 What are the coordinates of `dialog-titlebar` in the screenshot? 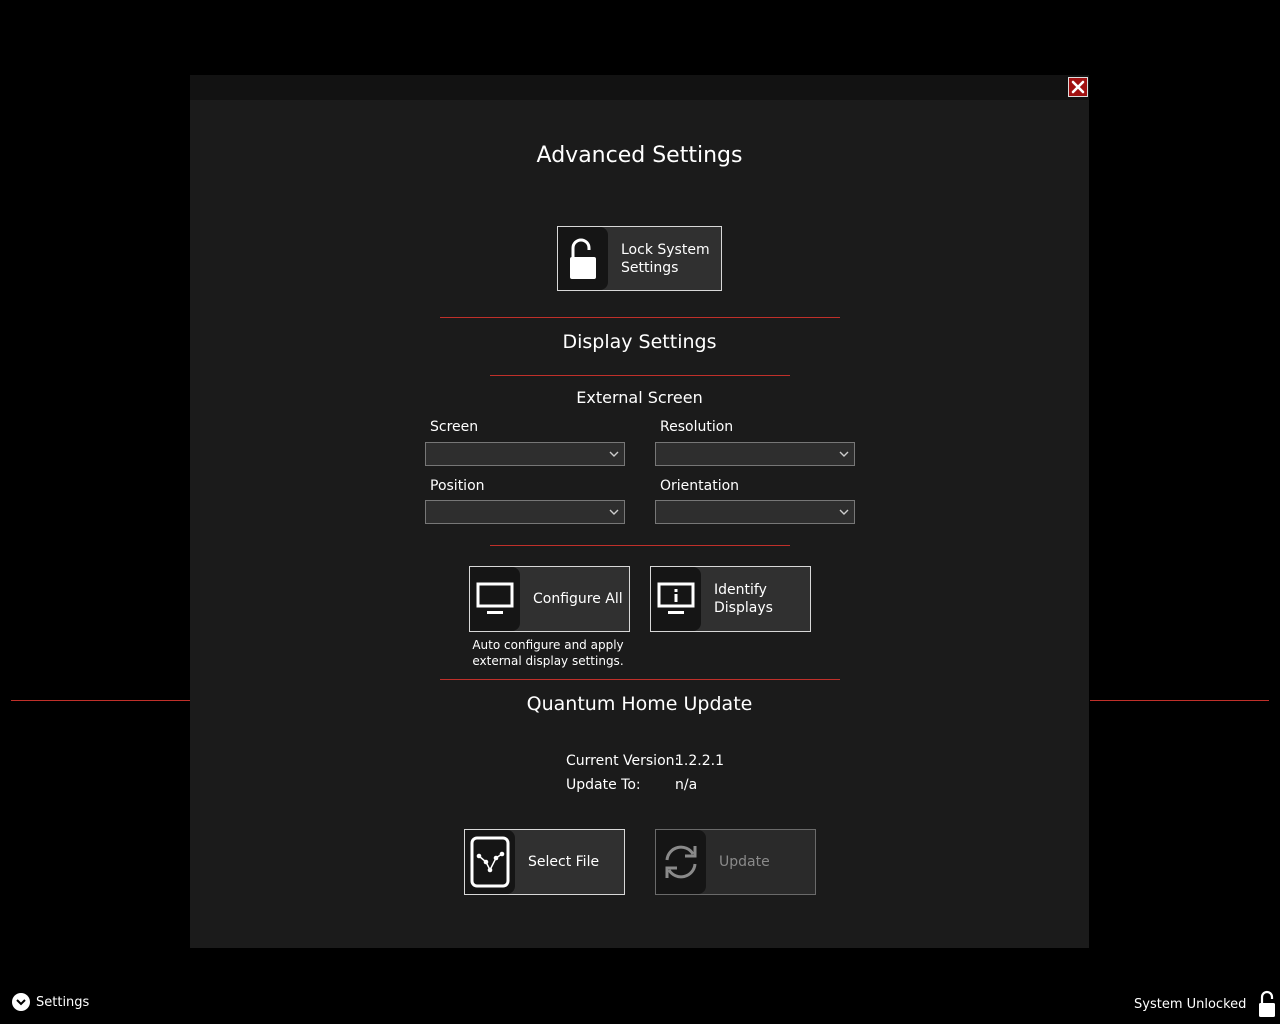 It's located at (639, 87).